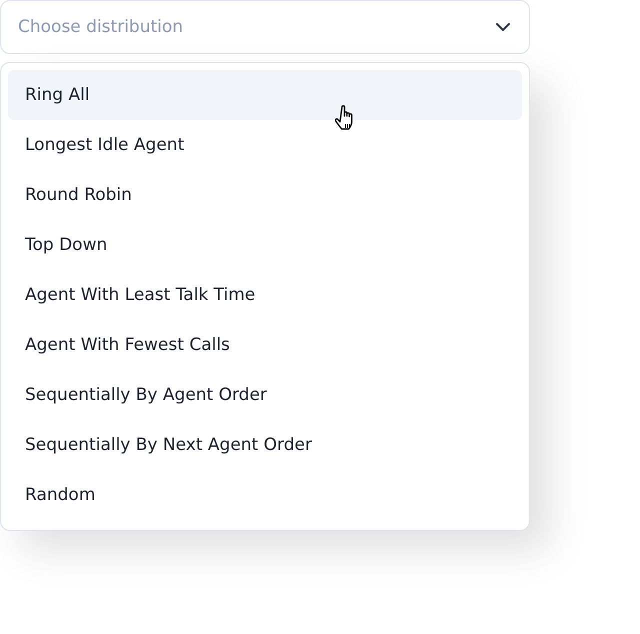 Image resolution: width=640 pixels, height=634 pixels. What do you see at coordinates (265, 295) in the screenshot?
I see `menu-option: Agent With Least Talk Time` at bounding box center [265, 295].